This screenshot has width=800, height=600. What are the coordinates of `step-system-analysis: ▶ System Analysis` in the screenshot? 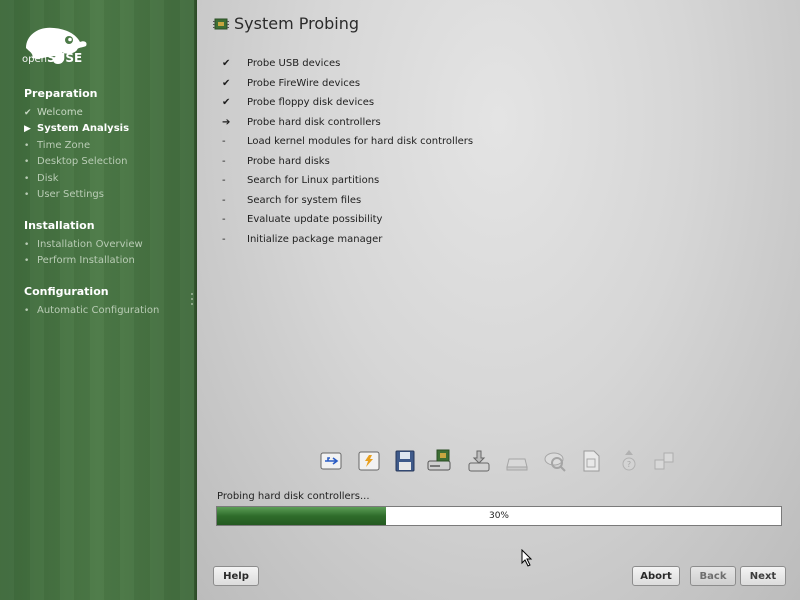 It's located at (76, 128).